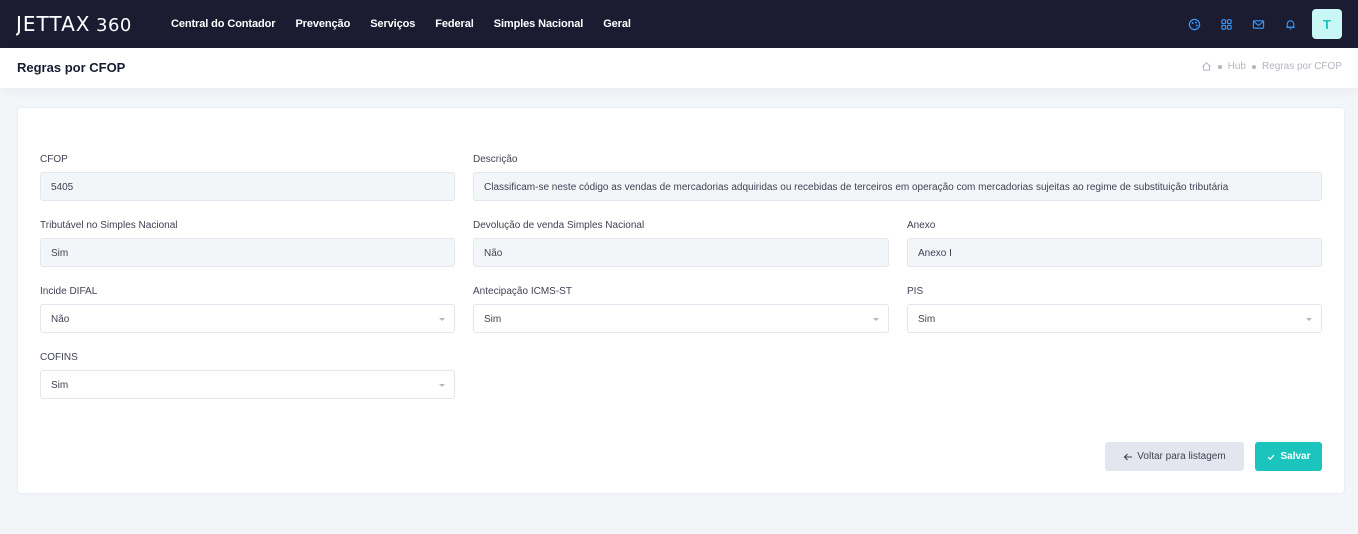  What do you see at coordinates (522, 291) in the screenshot?
I see `antecipacao-label: Antecipação ICMS-ST` at bounding box center [522, 291].